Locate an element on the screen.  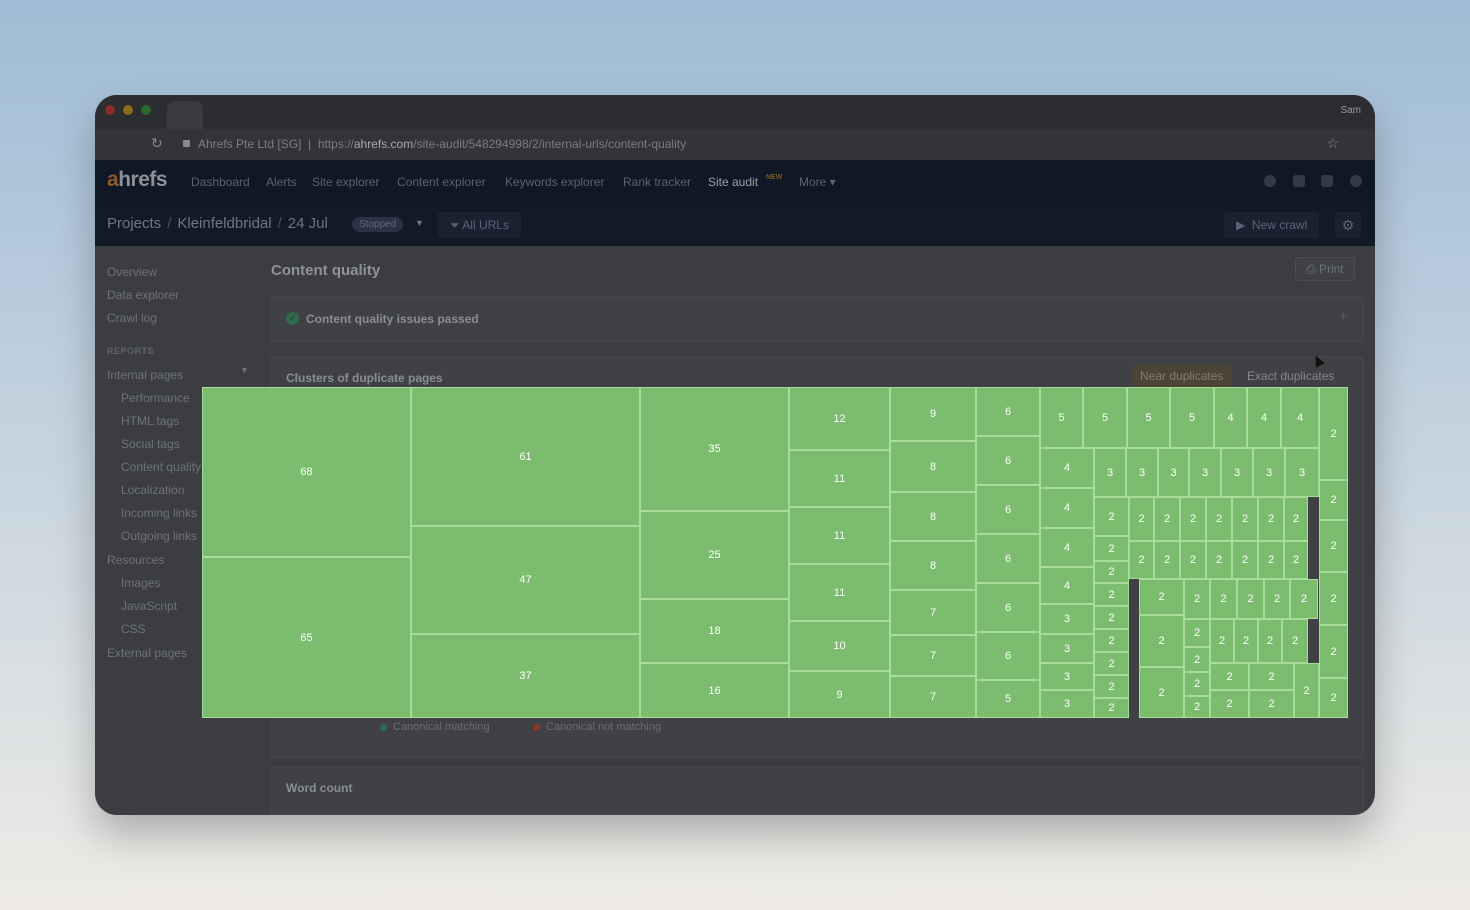
notifications-icon is located at coordinates (1327, 181).